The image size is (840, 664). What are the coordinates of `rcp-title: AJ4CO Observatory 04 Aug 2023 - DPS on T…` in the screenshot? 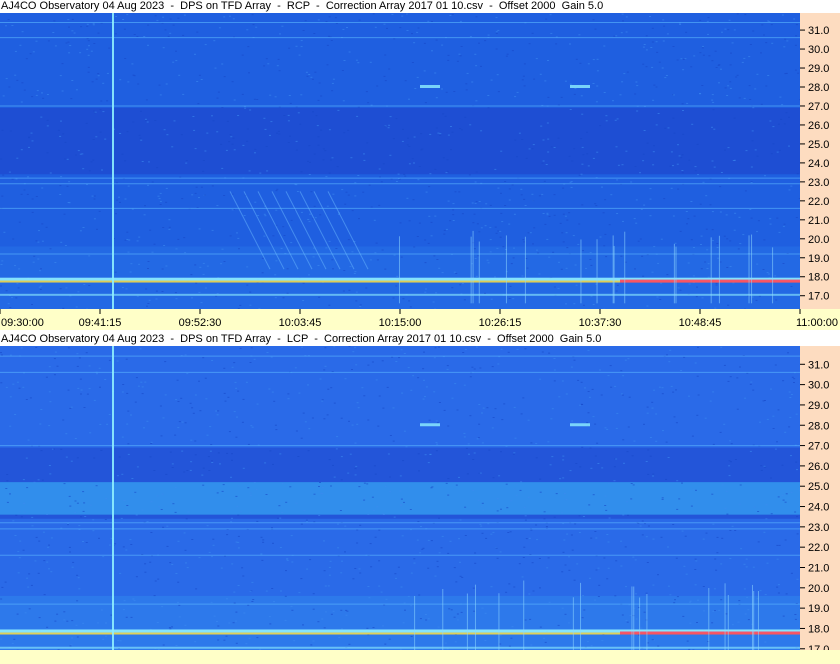 It's located at (420, 6).